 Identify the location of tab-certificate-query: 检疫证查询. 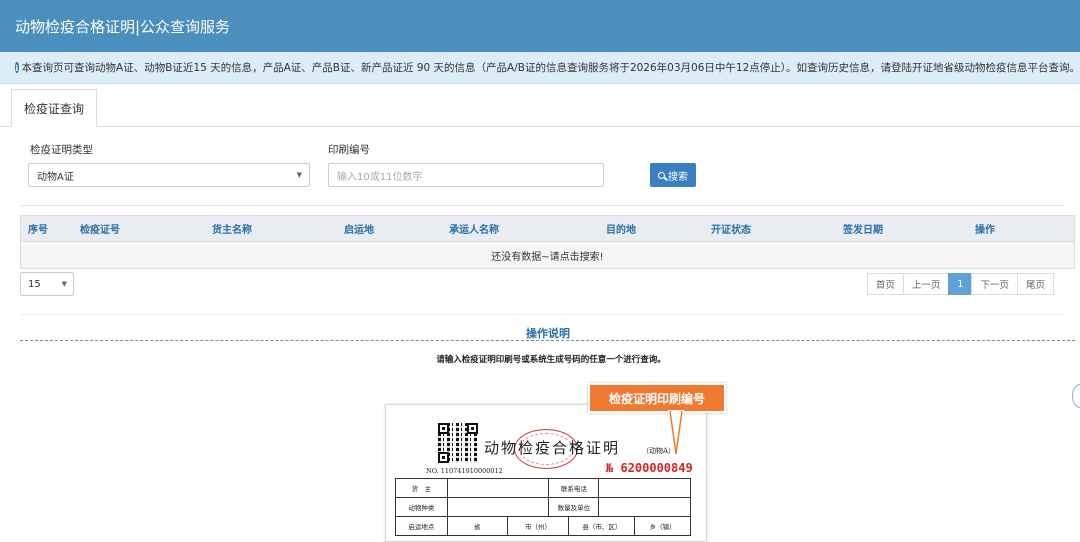
(54, 108).